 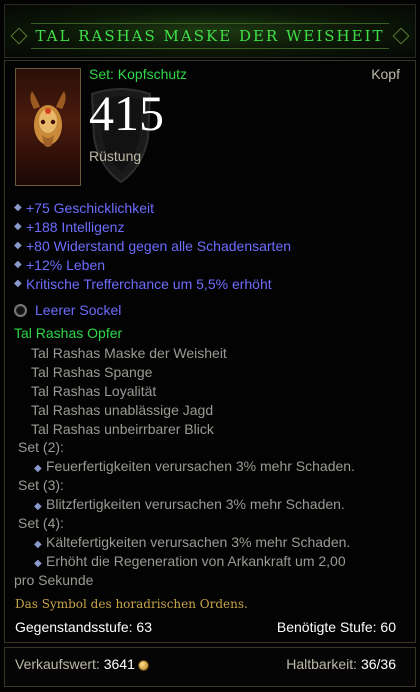 I want to click on item-level-value: 63, so click(x=144, y=627).